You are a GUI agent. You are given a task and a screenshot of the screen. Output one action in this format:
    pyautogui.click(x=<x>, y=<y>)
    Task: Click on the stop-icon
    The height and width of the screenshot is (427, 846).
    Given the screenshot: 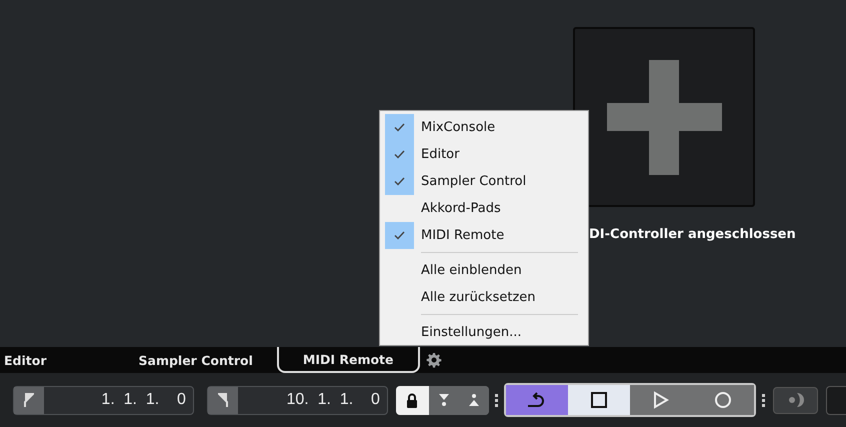 What is the action you would take?
    pyautogui.click(x=598, y=400)
    